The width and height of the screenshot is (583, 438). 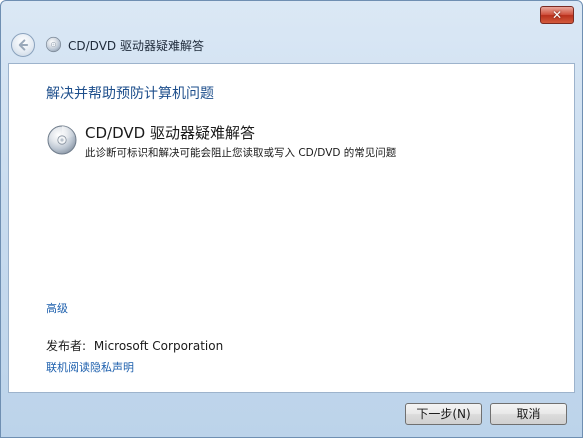 I want to click on back-arrow-icon, so click(x=23, y=45).